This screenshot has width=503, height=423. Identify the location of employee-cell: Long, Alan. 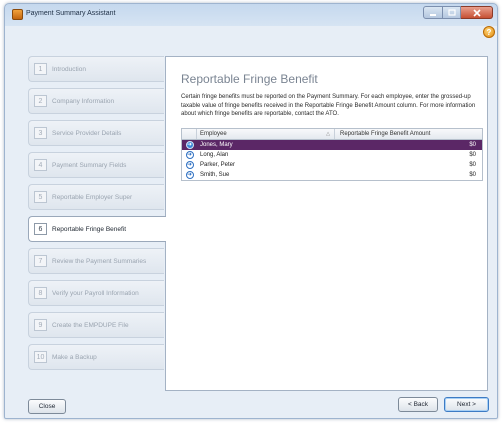
(214, 155).